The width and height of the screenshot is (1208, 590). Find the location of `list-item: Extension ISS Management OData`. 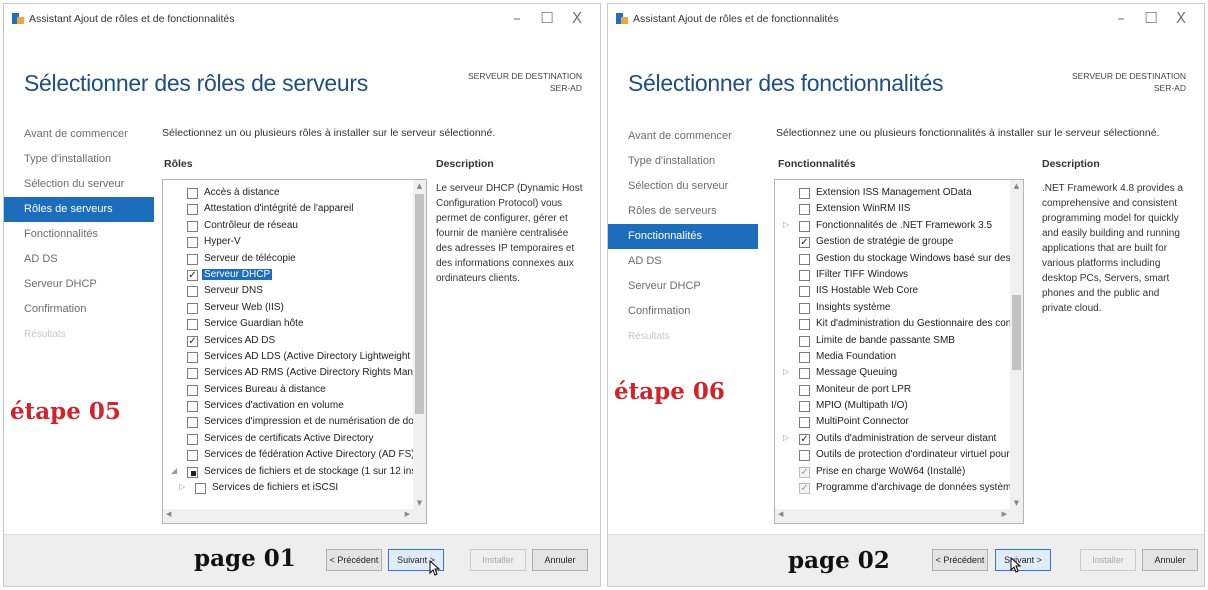

list-item: Extension ISS Management OData is located at coordinates (892, 194).